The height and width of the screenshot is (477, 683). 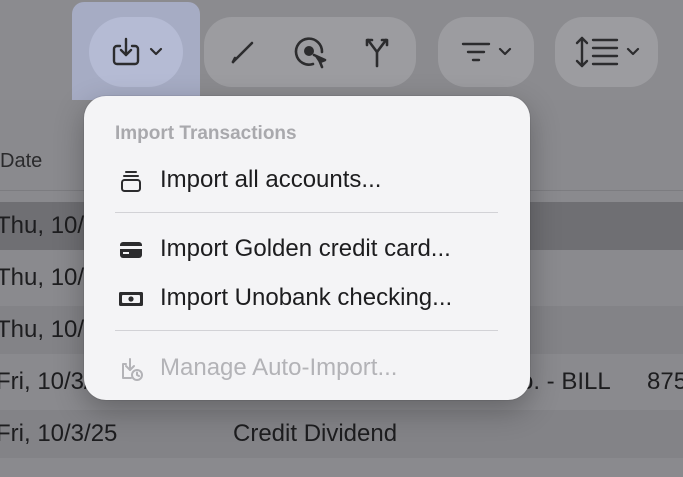 I want to click on column-header-date: Date, so click(x=21, y=161).